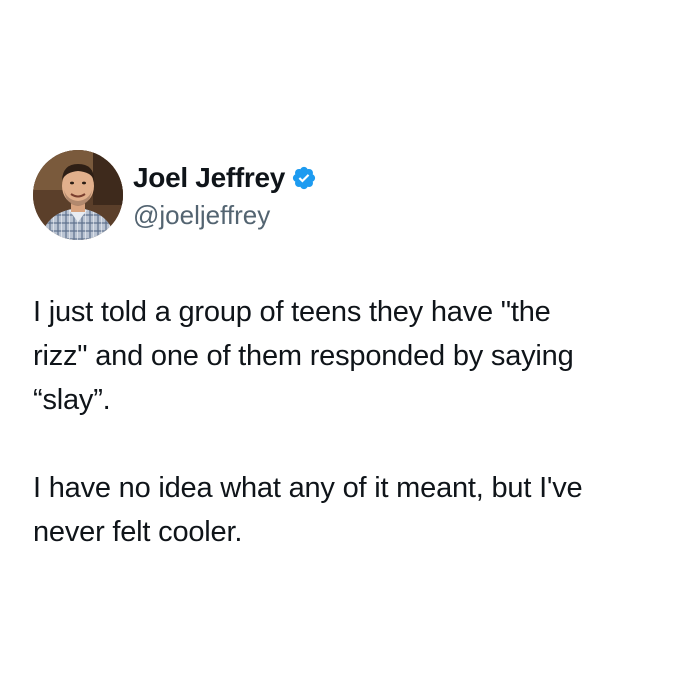  I want to click on author-info: Joel Jeffrey @joeljeffrey, so click(225, 195).